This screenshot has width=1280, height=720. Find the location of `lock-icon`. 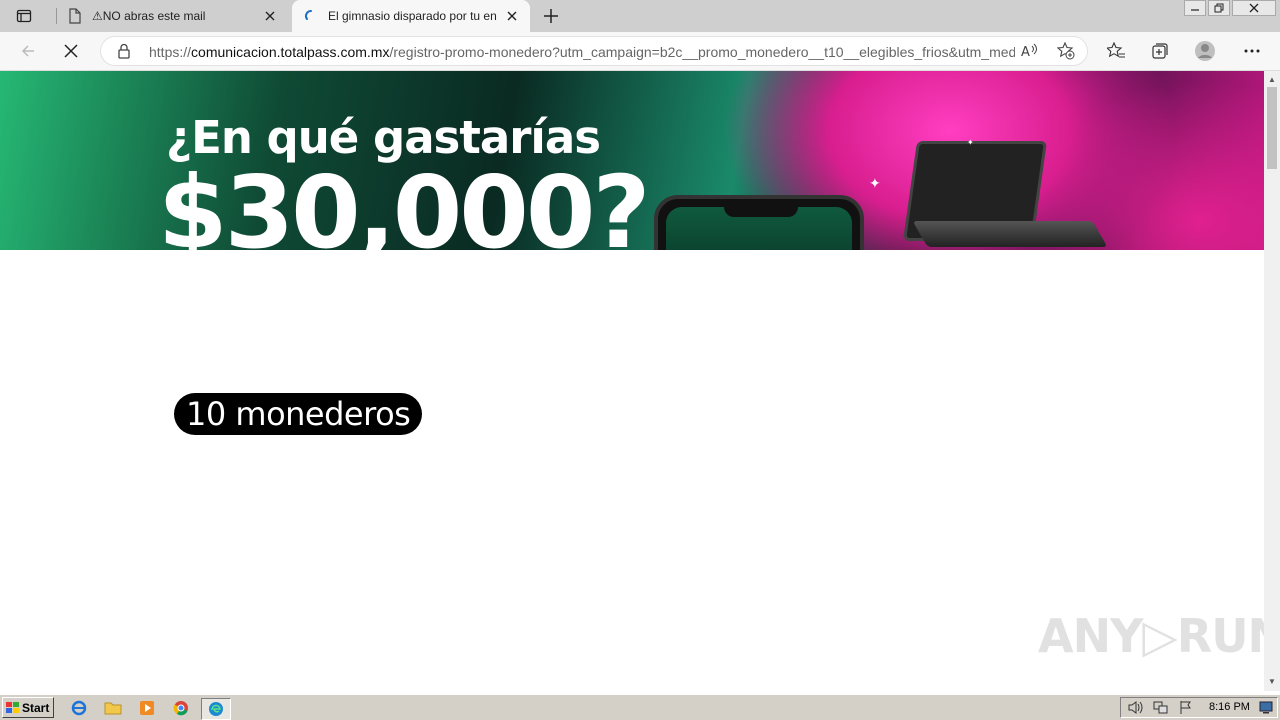

lock-icon is located at coordinates (124, 53).